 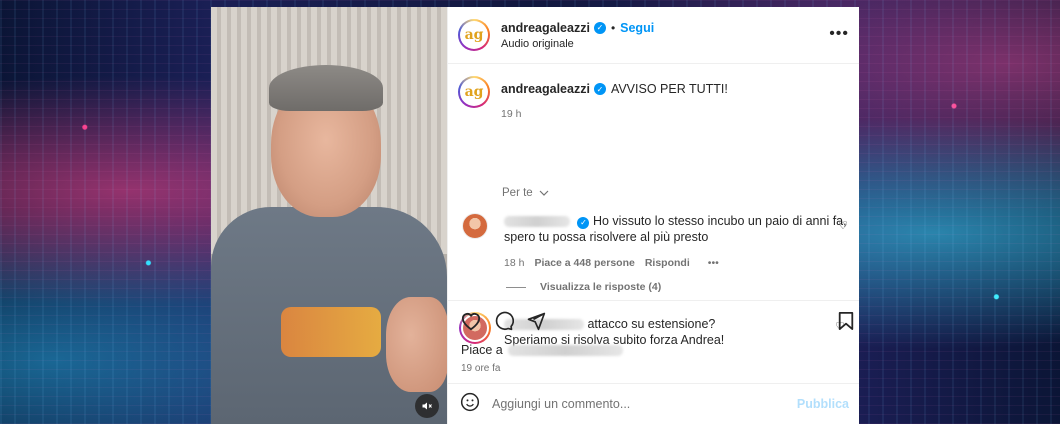 What do you see at coordinates (475, 226) in the screenshot?
I see `commenter-avatar` at bounding box center [475, 226].